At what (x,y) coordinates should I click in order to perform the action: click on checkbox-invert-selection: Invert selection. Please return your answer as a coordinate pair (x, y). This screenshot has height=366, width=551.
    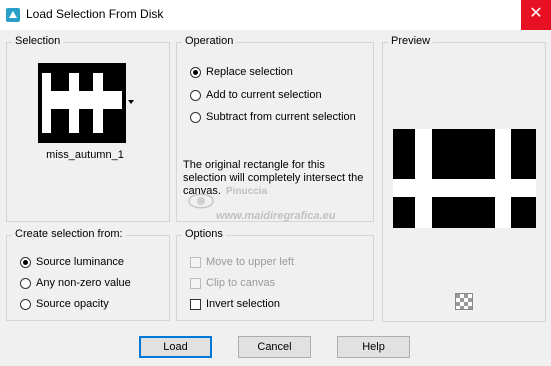
    Looking at the image, I should click on (235, 304).